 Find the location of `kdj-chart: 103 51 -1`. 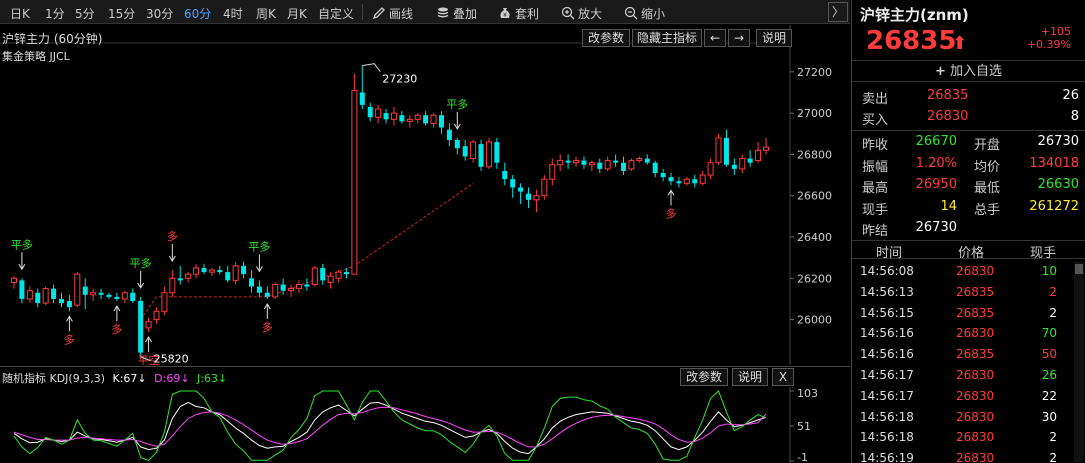

kdj-chart: 103 51 -1 is located at coordinates (425, 425).